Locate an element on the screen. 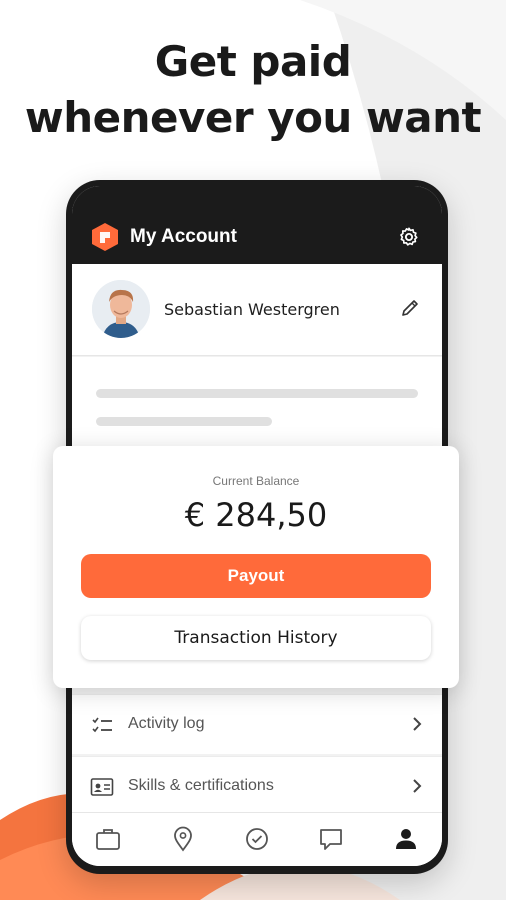 Image resolution: width=506 pixels, height=900 pixels. bottom-navigation is located at coordinates (257, 839).